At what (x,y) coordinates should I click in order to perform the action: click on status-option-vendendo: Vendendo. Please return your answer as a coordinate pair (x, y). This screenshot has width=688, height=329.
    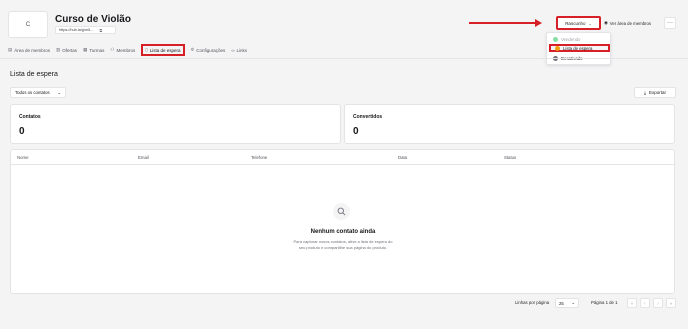
    Looking at the image, I should click on (579, 39).